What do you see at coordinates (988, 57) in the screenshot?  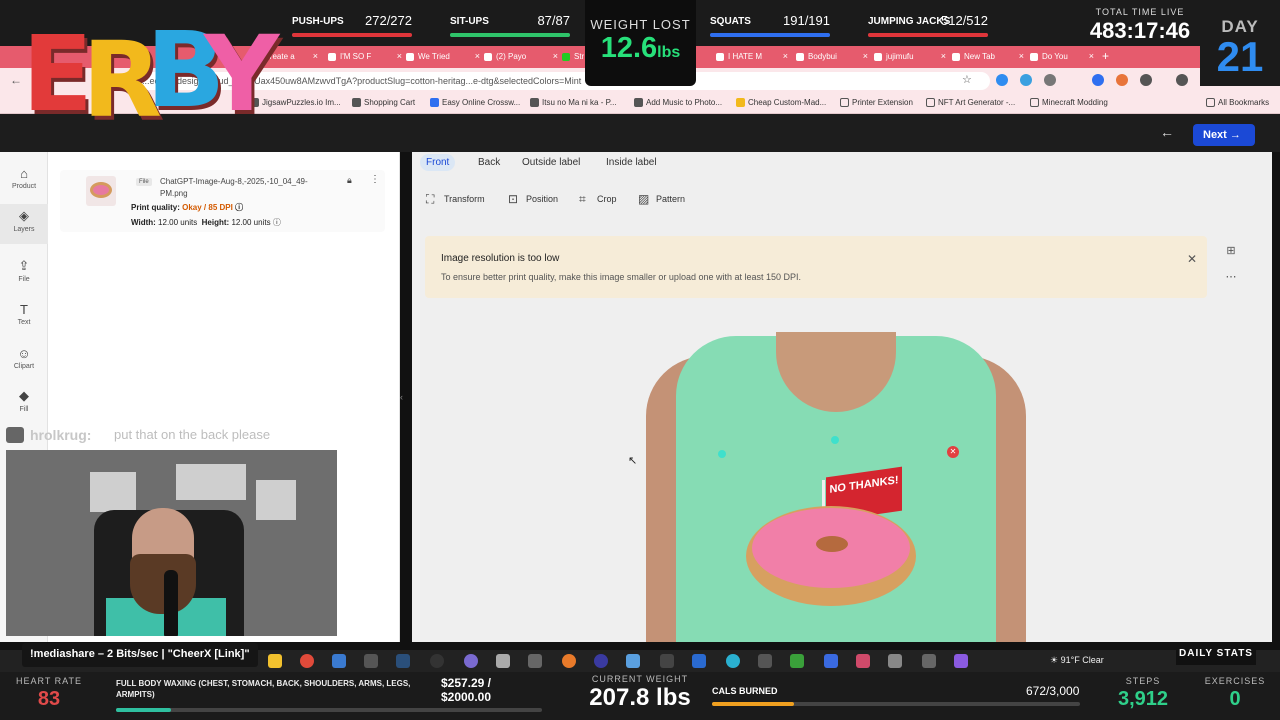 I see `browser-tab: New Tab ×` at bounding box center [988, 57].